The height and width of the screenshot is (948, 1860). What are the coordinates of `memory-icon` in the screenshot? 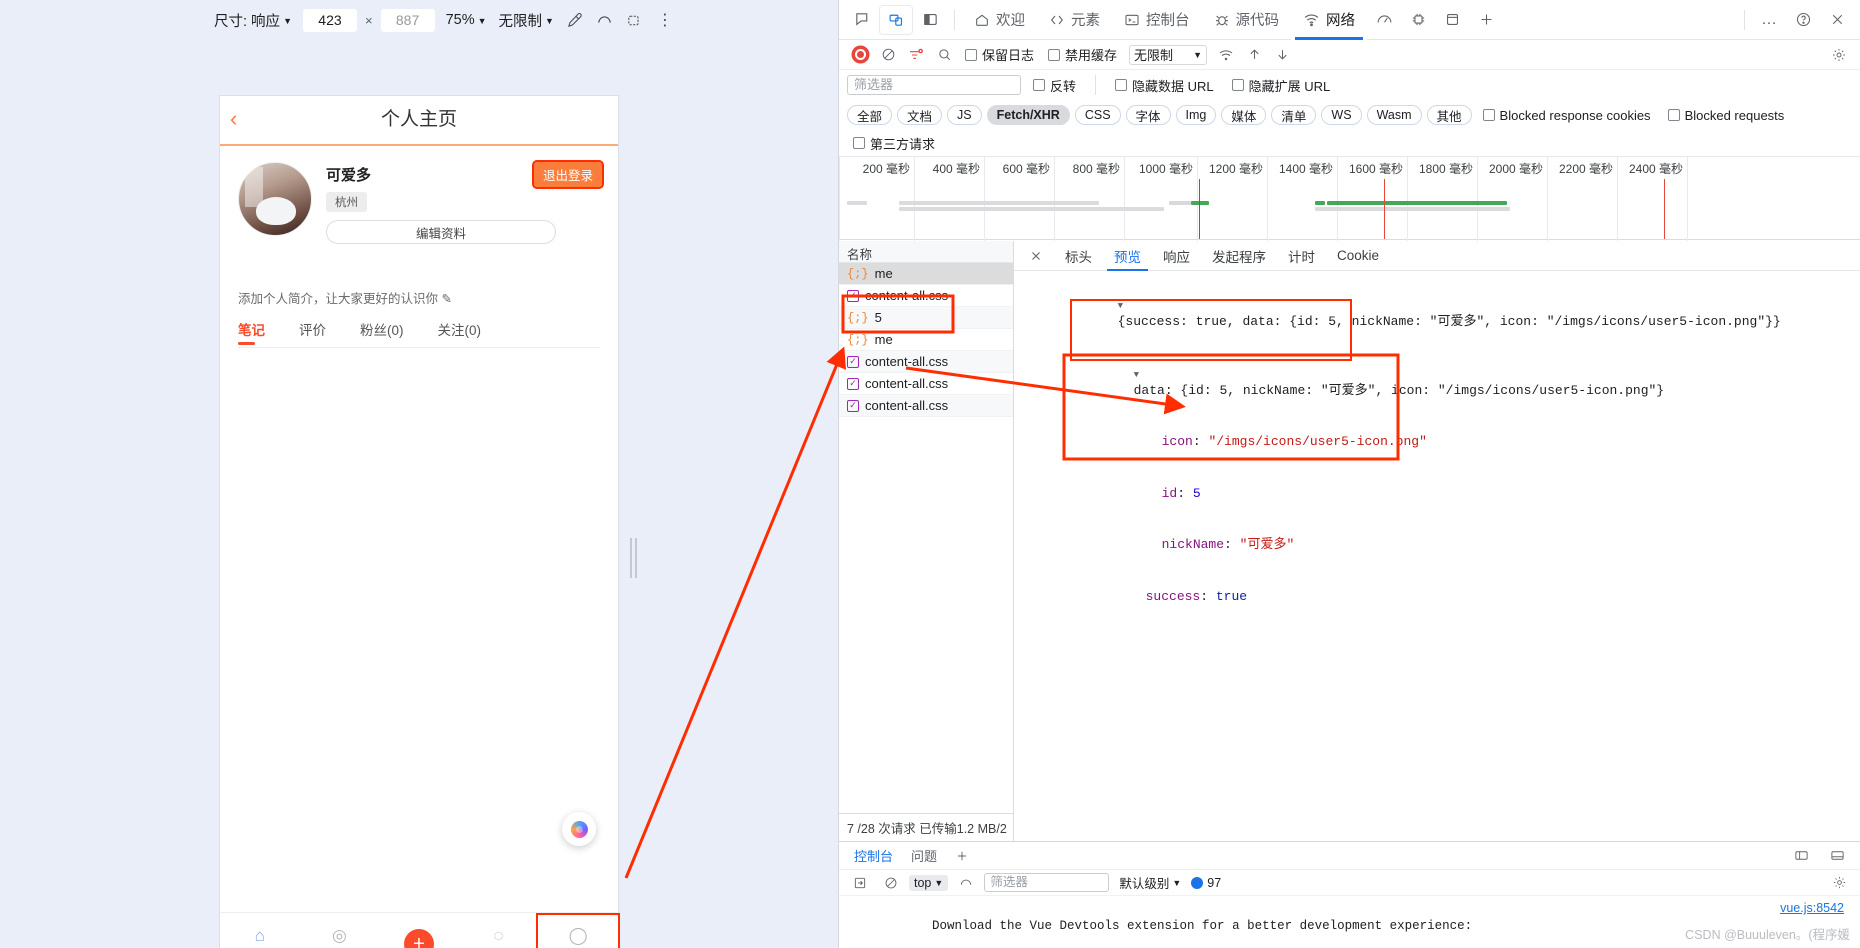 It's located at (1418, 20).